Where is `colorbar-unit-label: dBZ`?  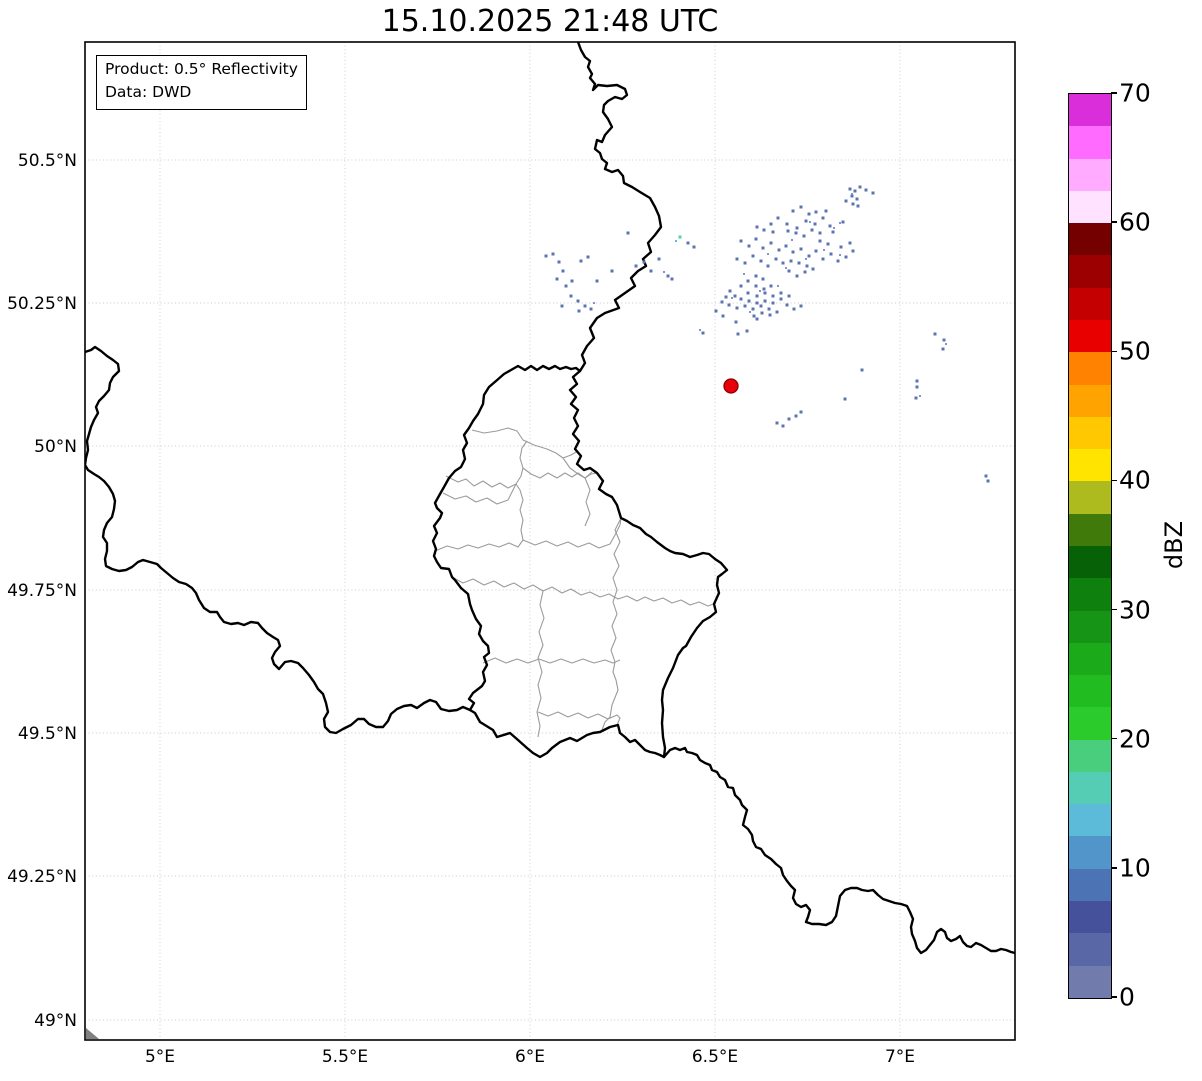
colorbar-unit-label: dBZ is located at coordinates (1174, 545).